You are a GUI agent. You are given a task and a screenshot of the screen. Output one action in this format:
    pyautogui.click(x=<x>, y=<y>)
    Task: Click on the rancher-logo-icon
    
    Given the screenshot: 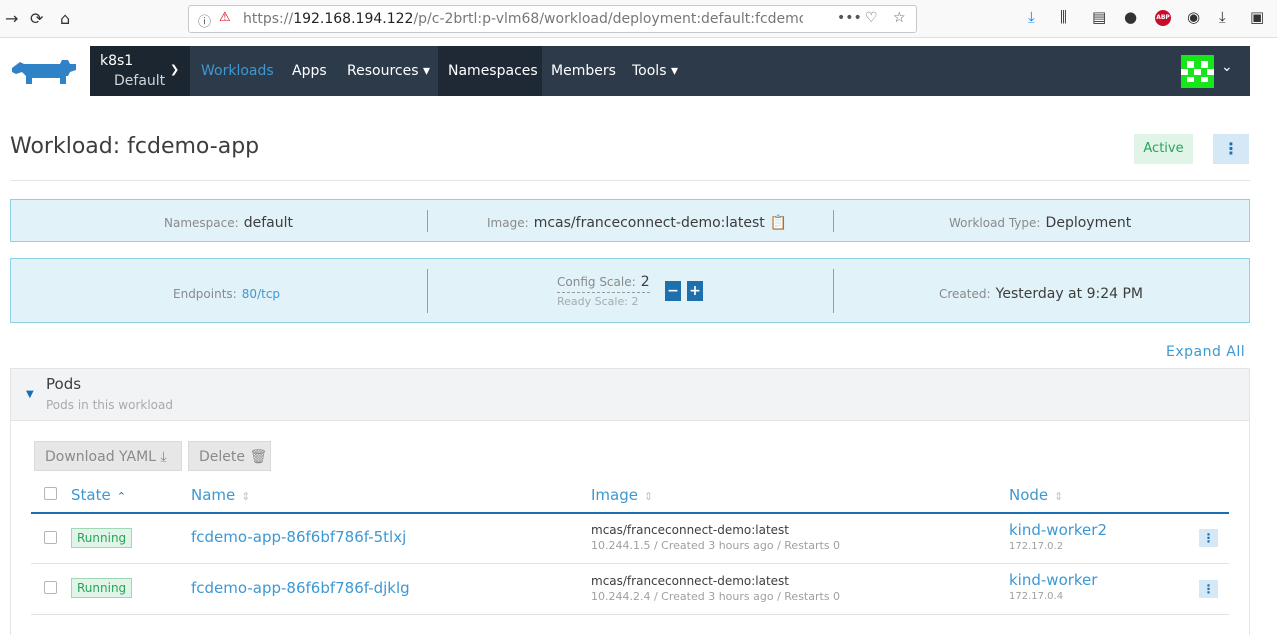 What is the action you would take?
    pyautogui.click(x=44, y=72)
    